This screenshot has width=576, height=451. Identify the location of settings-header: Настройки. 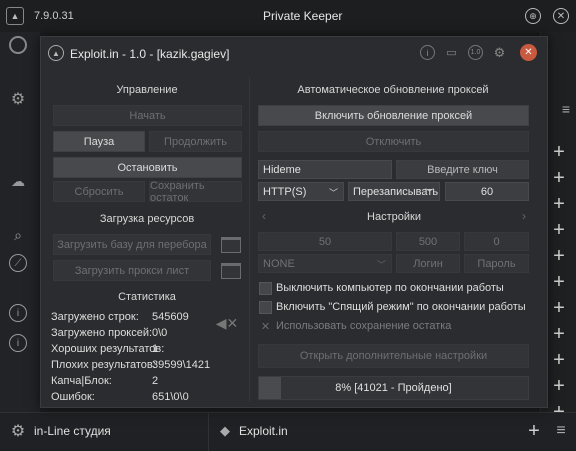
(394, 217).